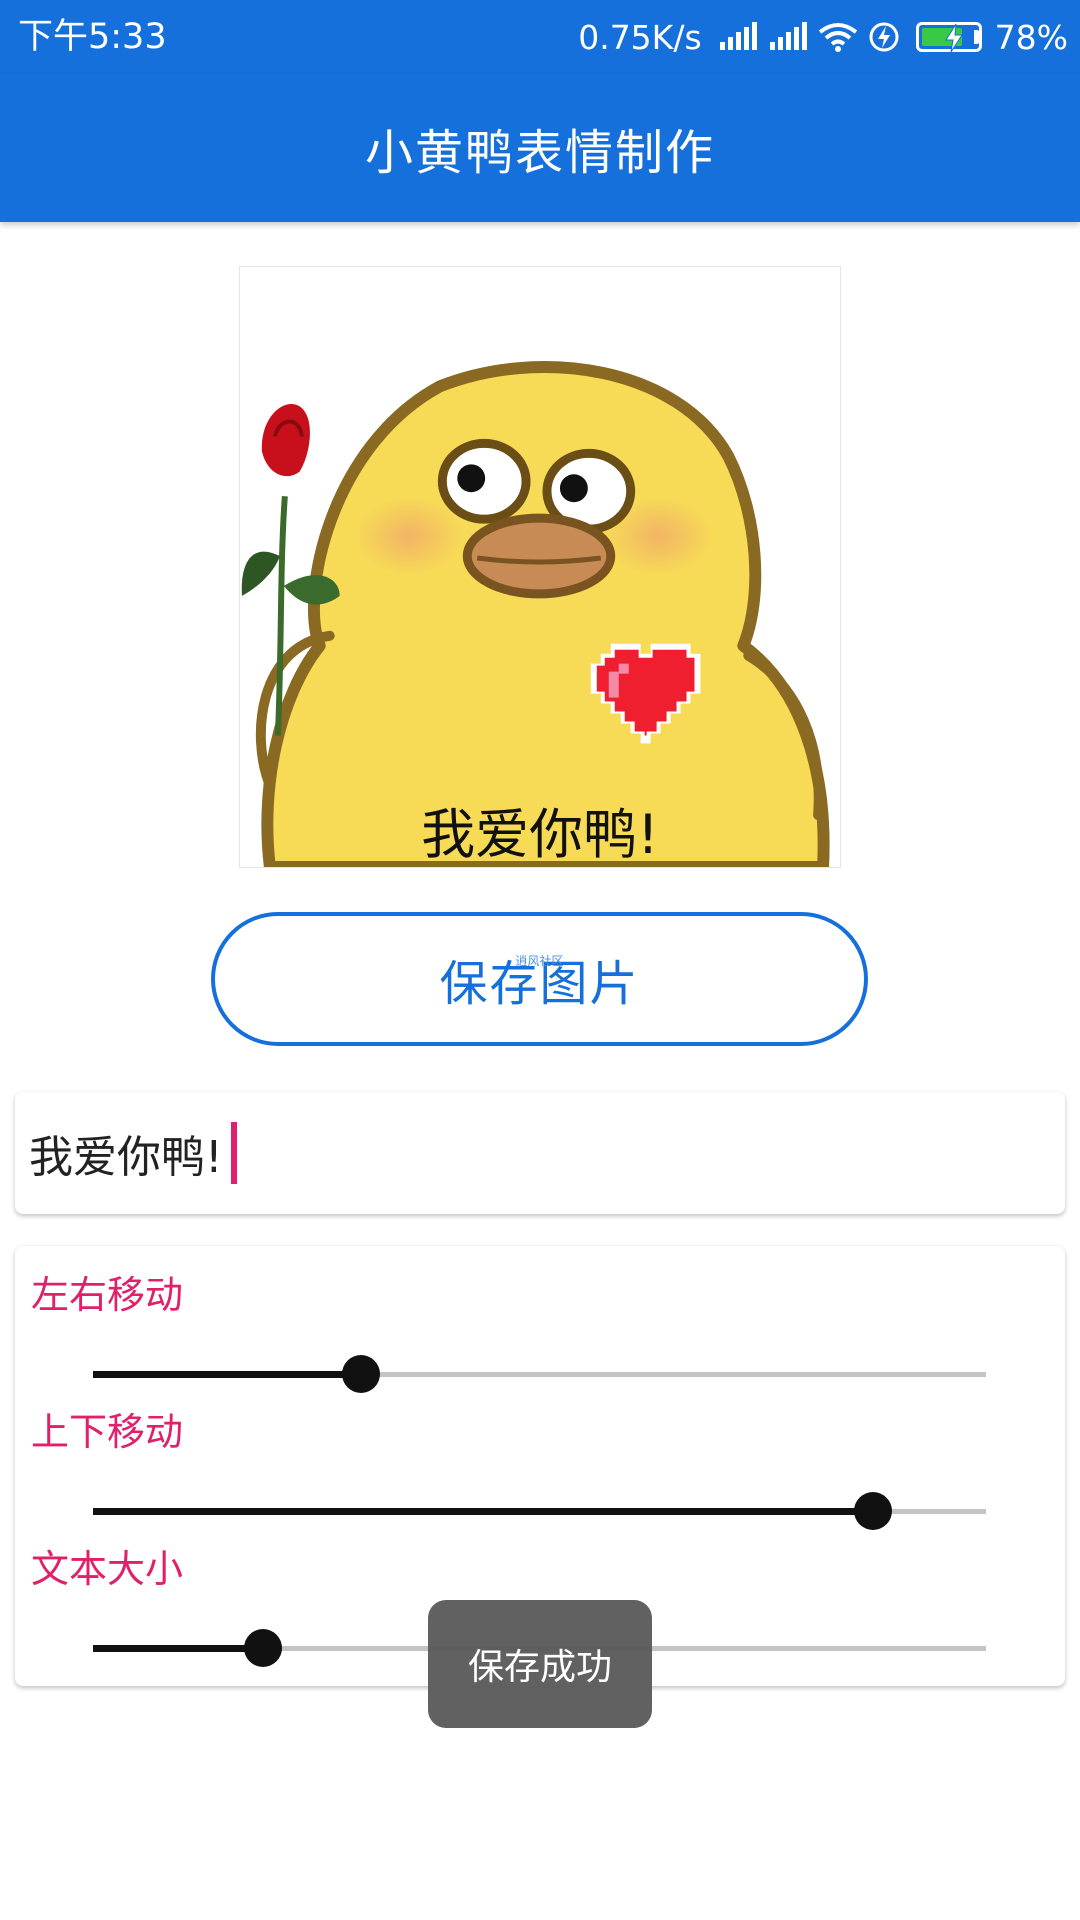  I want to click on vertical-move-label: 上下移动, so click(107, 1432).